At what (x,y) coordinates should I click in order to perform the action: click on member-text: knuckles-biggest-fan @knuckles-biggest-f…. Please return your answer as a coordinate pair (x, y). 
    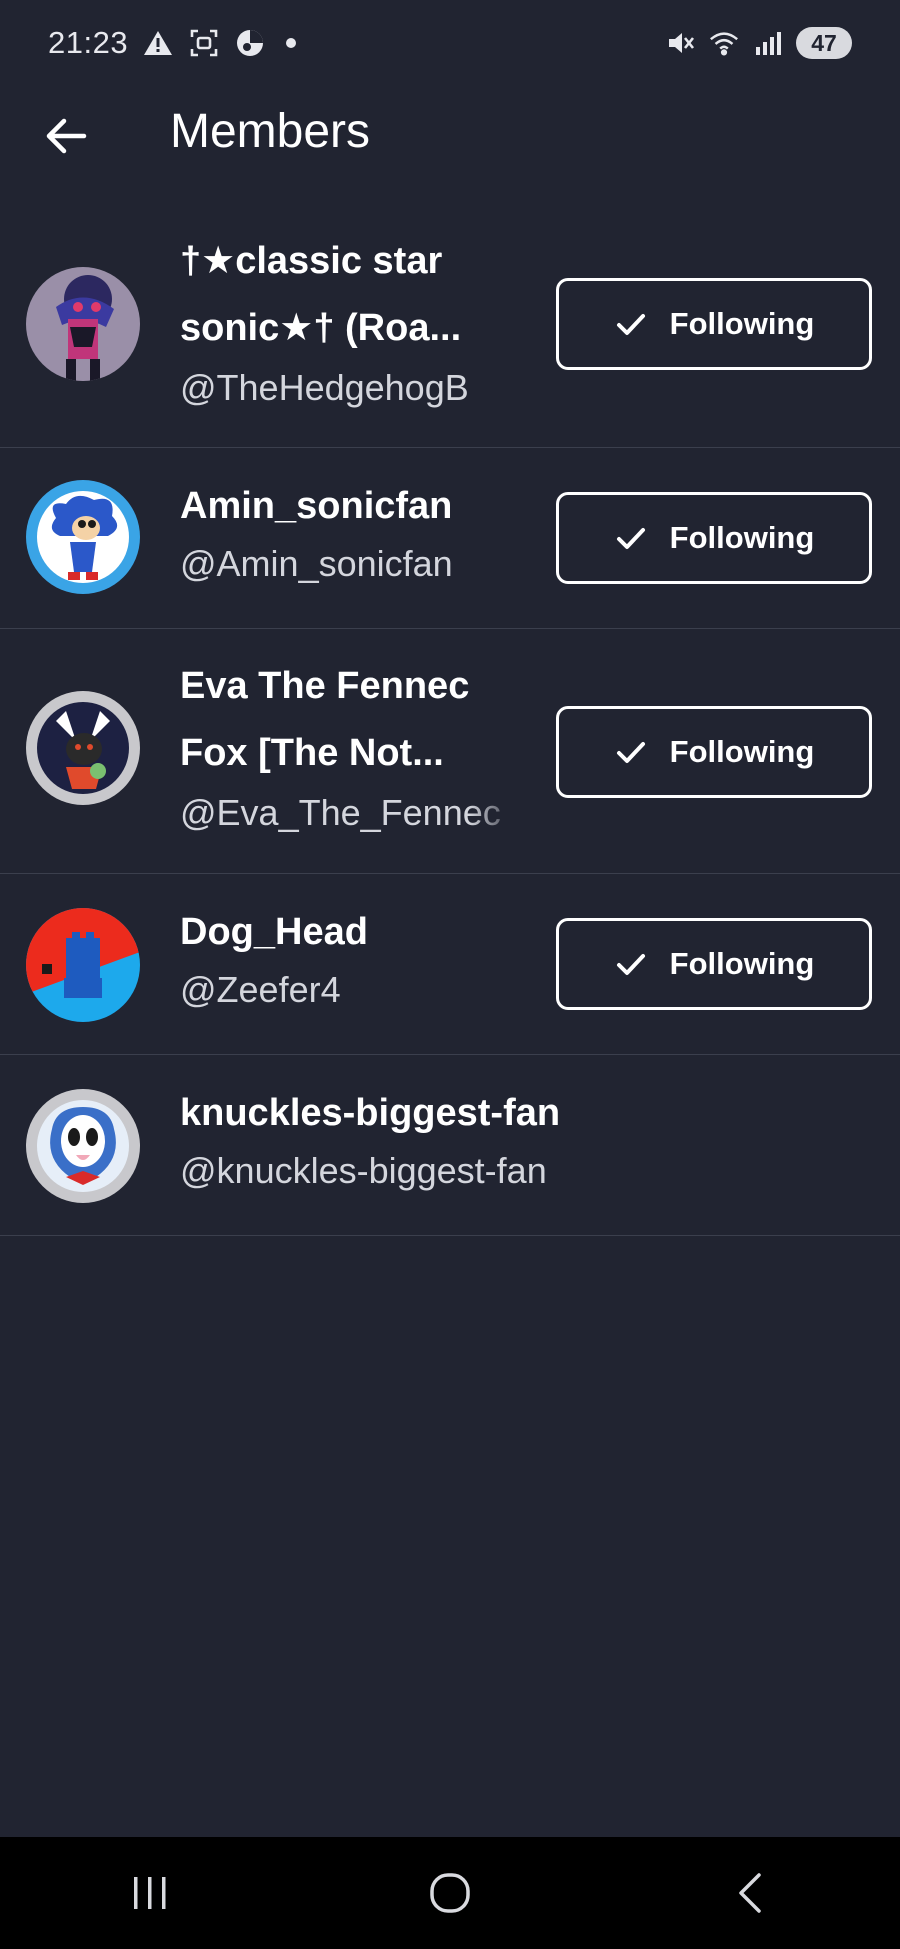
    Looking at the image, I should click on (430, 1139).